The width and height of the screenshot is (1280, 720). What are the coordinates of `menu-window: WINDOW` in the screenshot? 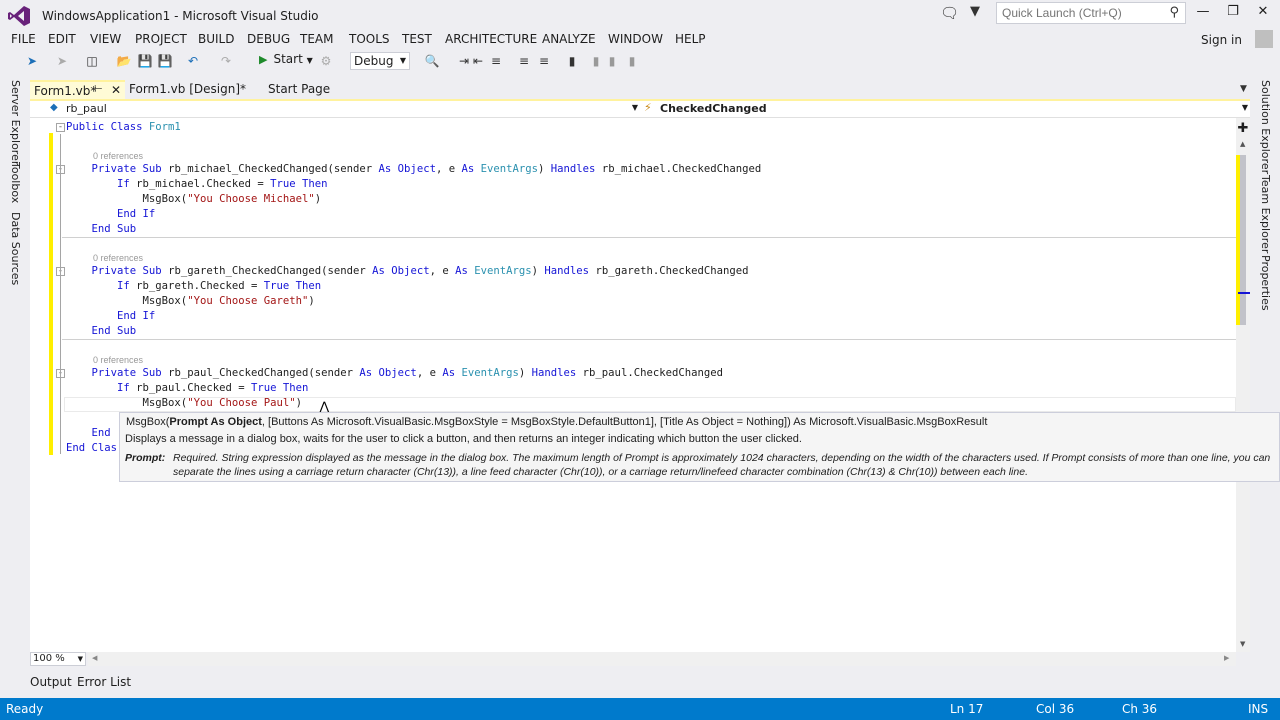 It's located at (635, 39).